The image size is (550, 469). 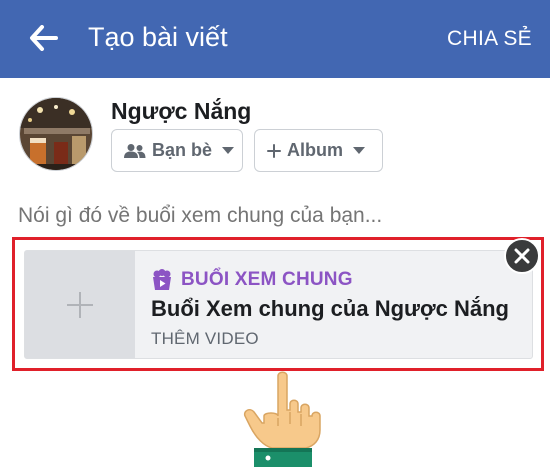 I want to click on add-video-thumbnail, so click(x=80, y=304).